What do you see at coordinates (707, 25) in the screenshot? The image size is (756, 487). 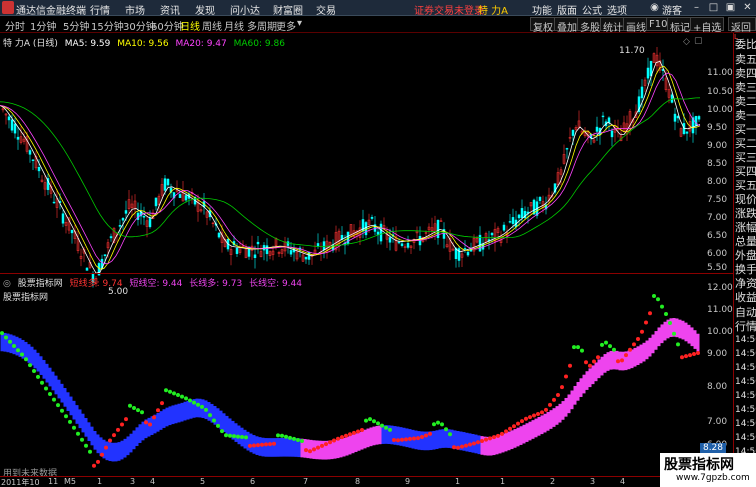 I see `add-watchlist-button: +自选` at bounding box center [707, 25].